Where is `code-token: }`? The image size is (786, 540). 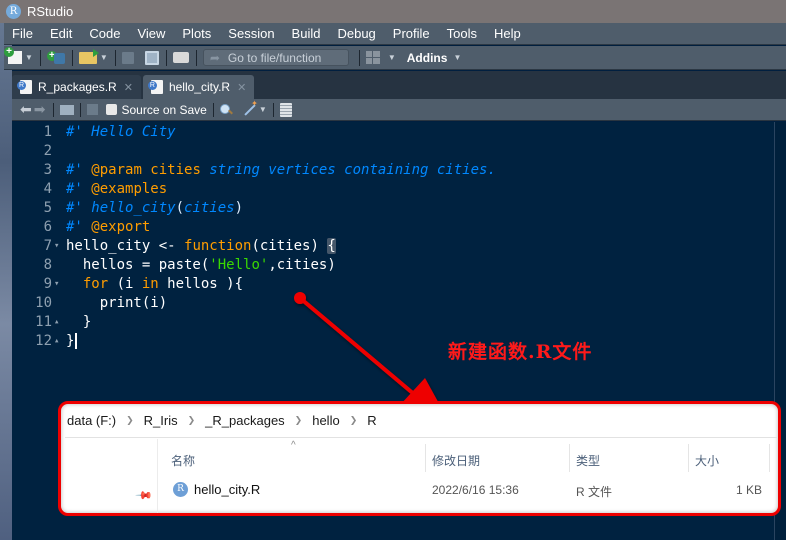 code-token: } is located at coordinates (79, 321).